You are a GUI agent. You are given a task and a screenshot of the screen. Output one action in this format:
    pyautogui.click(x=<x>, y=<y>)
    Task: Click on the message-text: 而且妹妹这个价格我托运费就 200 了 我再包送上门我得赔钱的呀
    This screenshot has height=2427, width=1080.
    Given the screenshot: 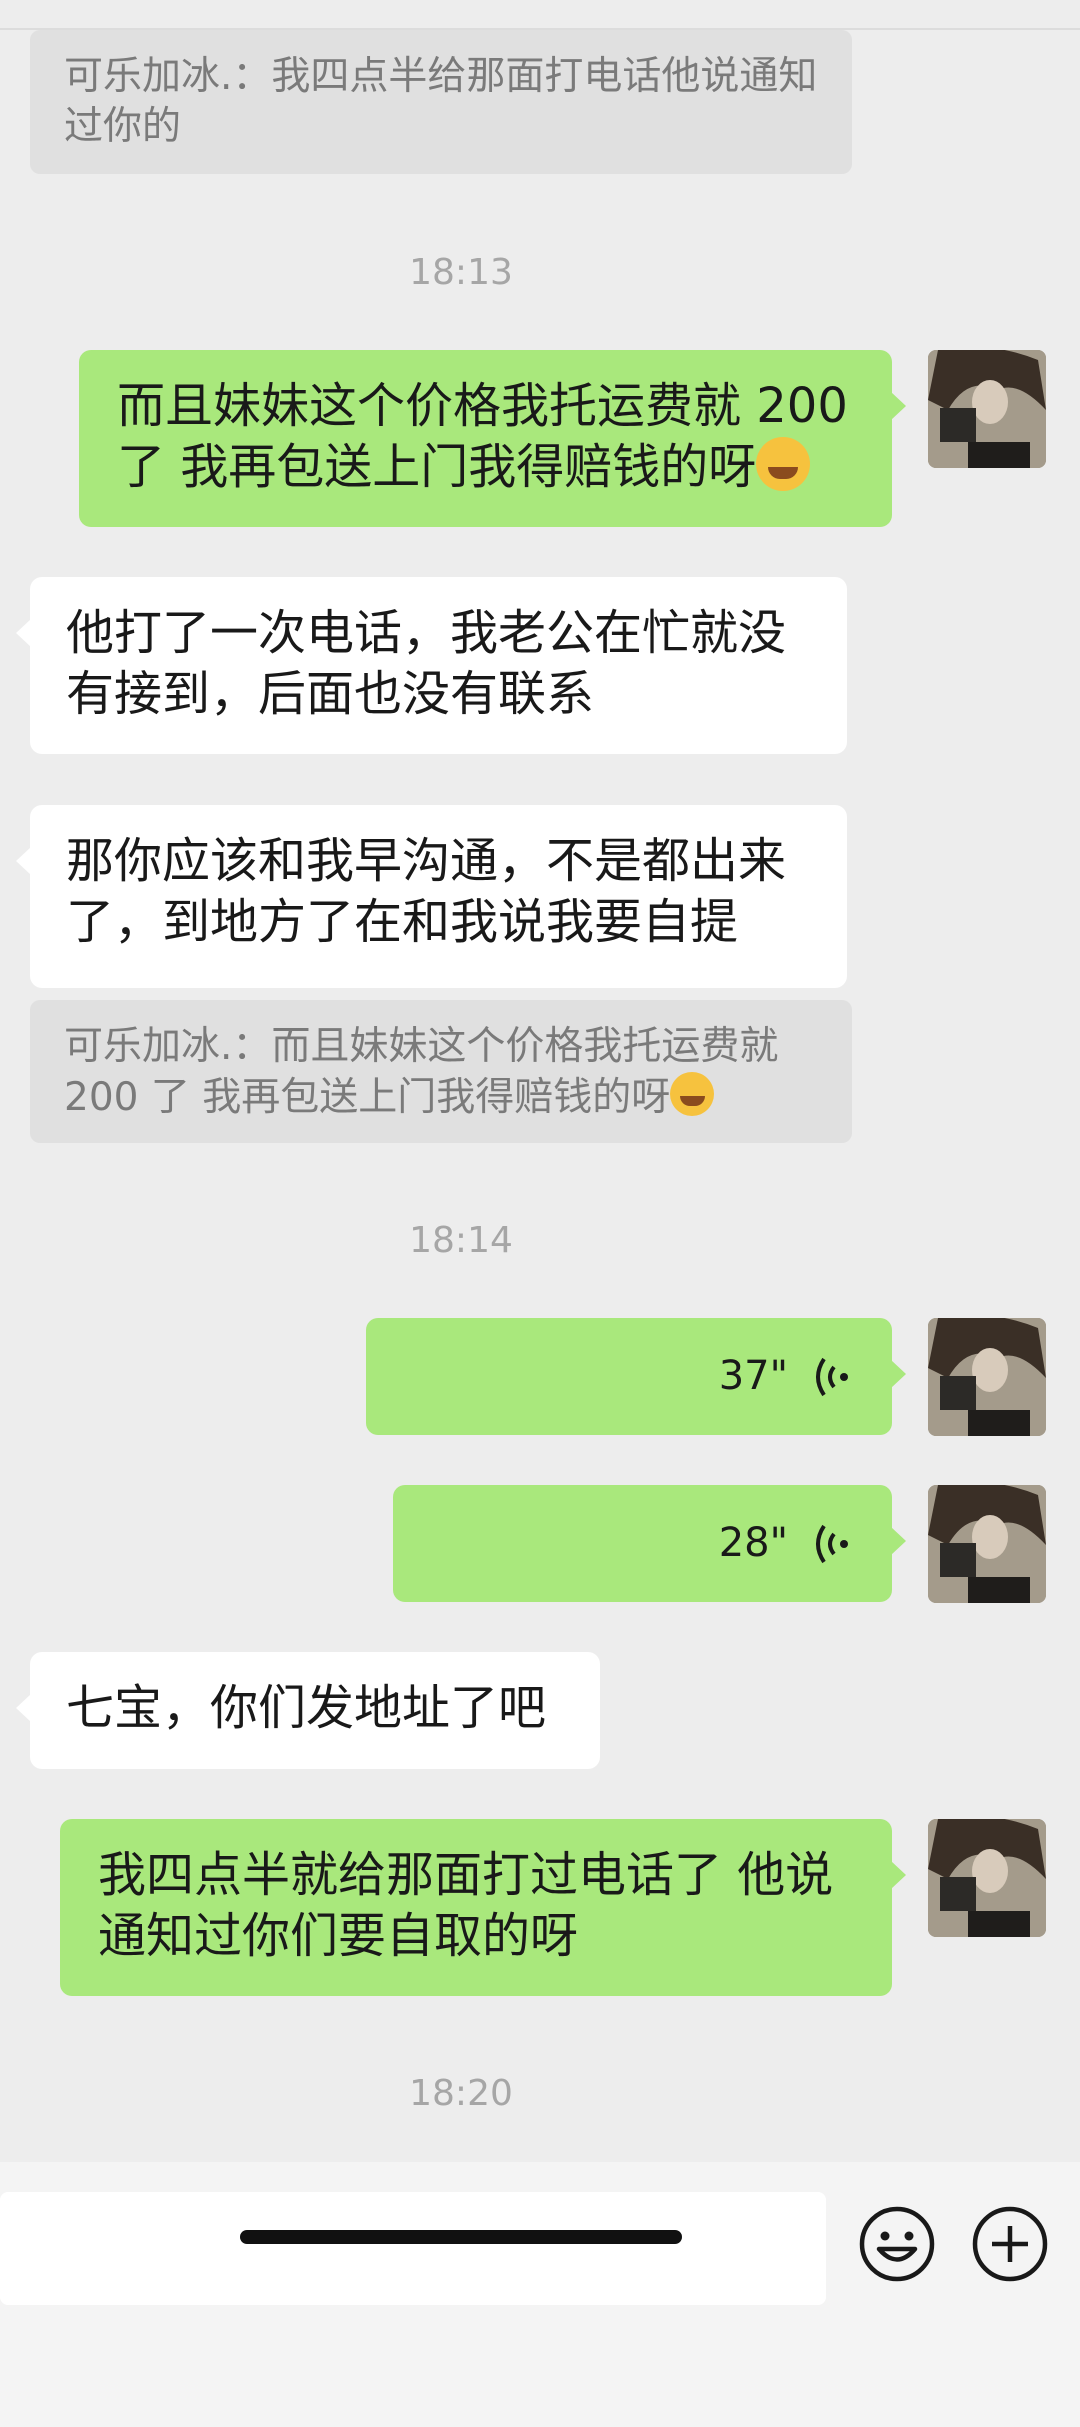 What is the action you would take?
    pyautogui.click(x=482, y=436)
    